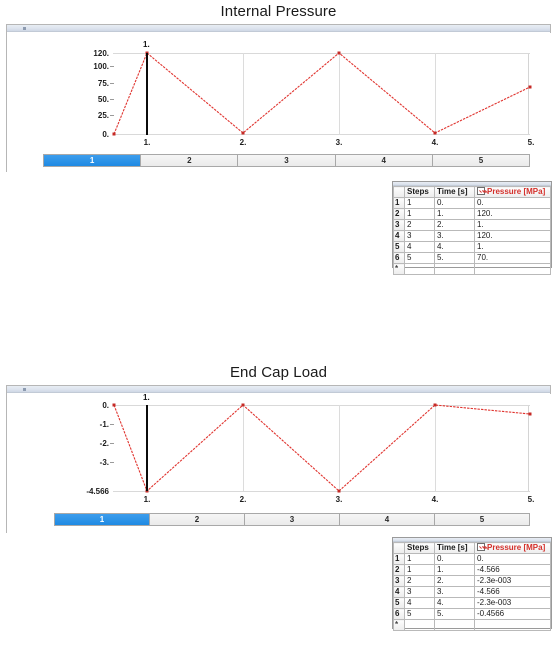  I want to click on x-tick-label: 4., so click(435, 142).